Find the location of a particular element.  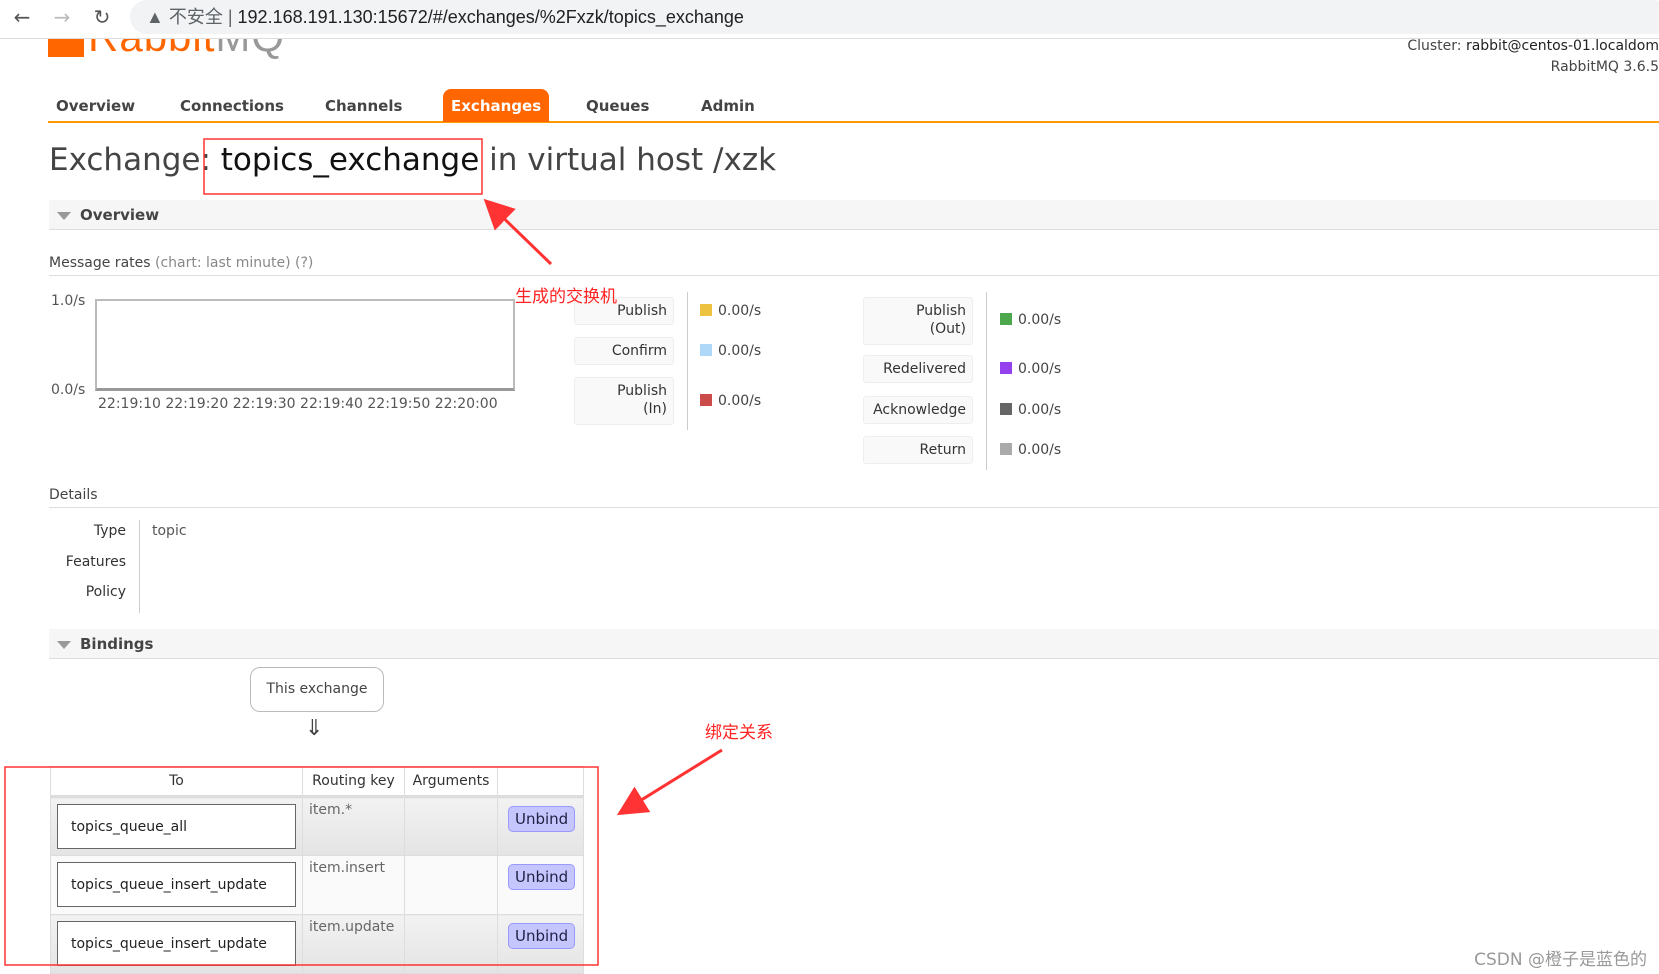

exchange-highlight-box is located at coordinates (343, 166).